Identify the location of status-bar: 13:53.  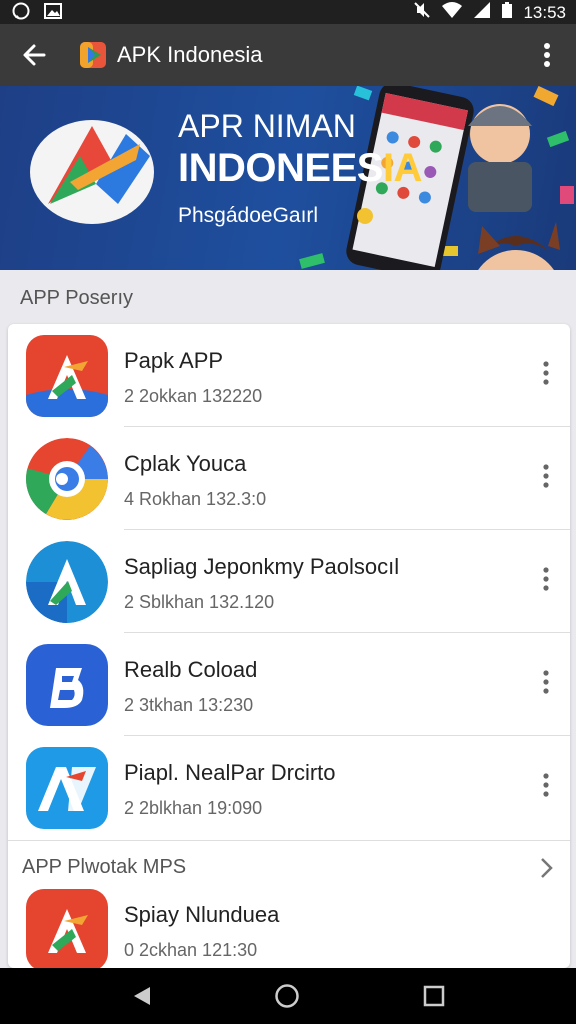
(288, 12).